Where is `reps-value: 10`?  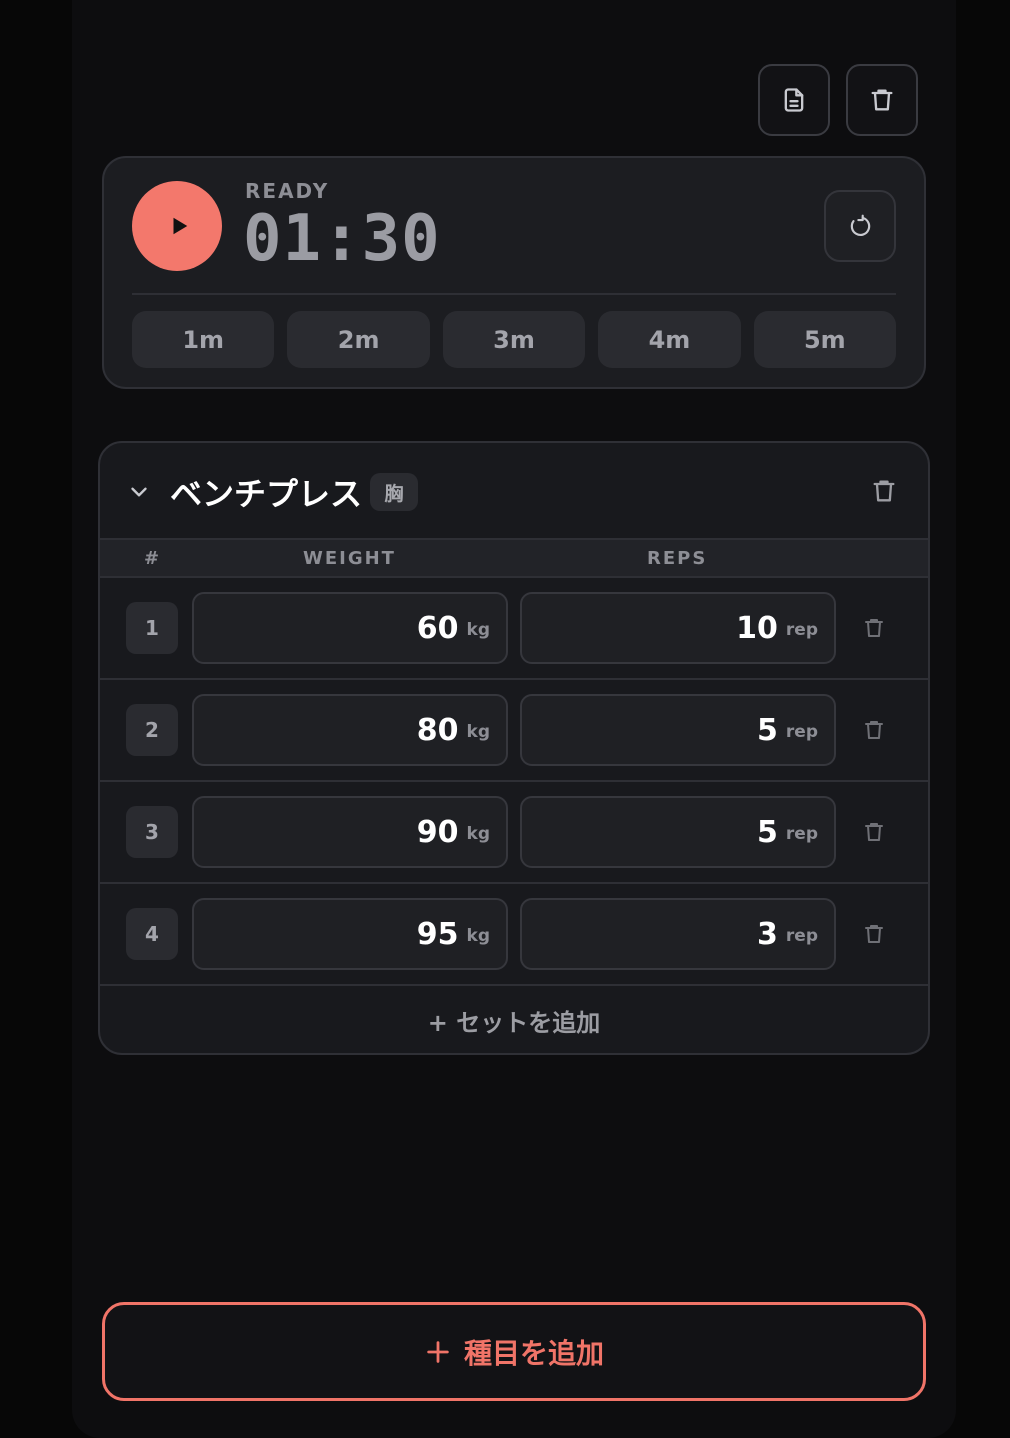 reps-value: 10 is located at coordinates (757, 628).